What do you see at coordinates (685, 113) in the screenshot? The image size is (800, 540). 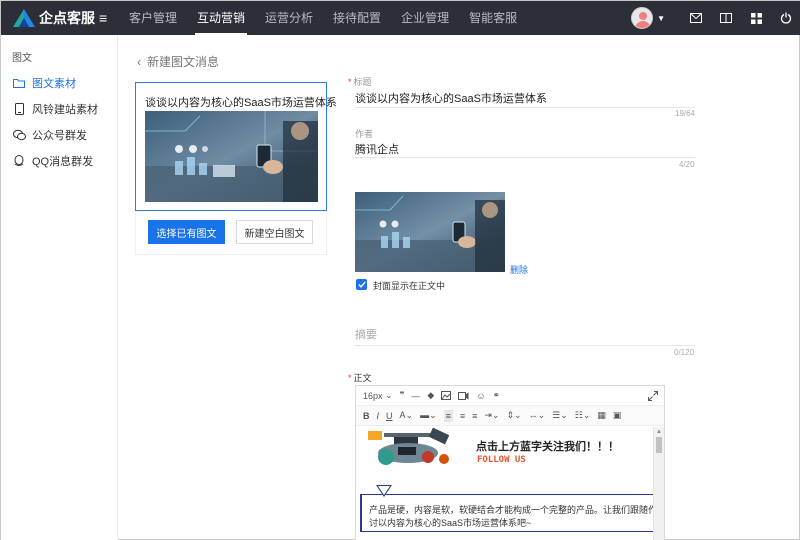 I see `title-char-count: 19/64` at bounding box center [685, 113].